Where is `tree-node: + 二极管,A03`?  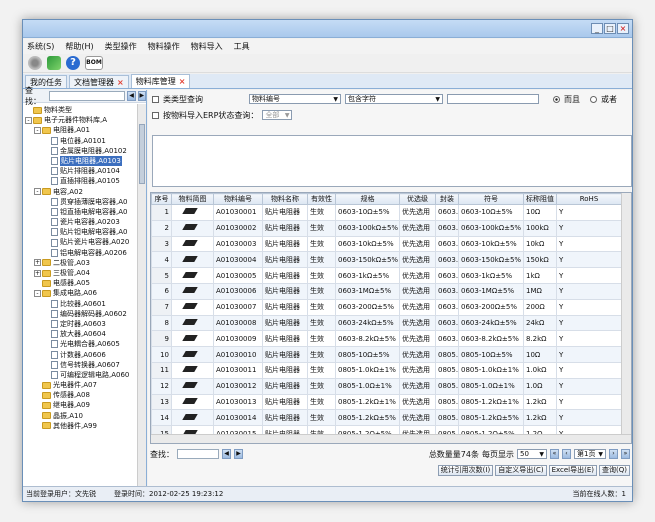
tree-node: + 二极管,A03 is located at coordinates (80, 263).